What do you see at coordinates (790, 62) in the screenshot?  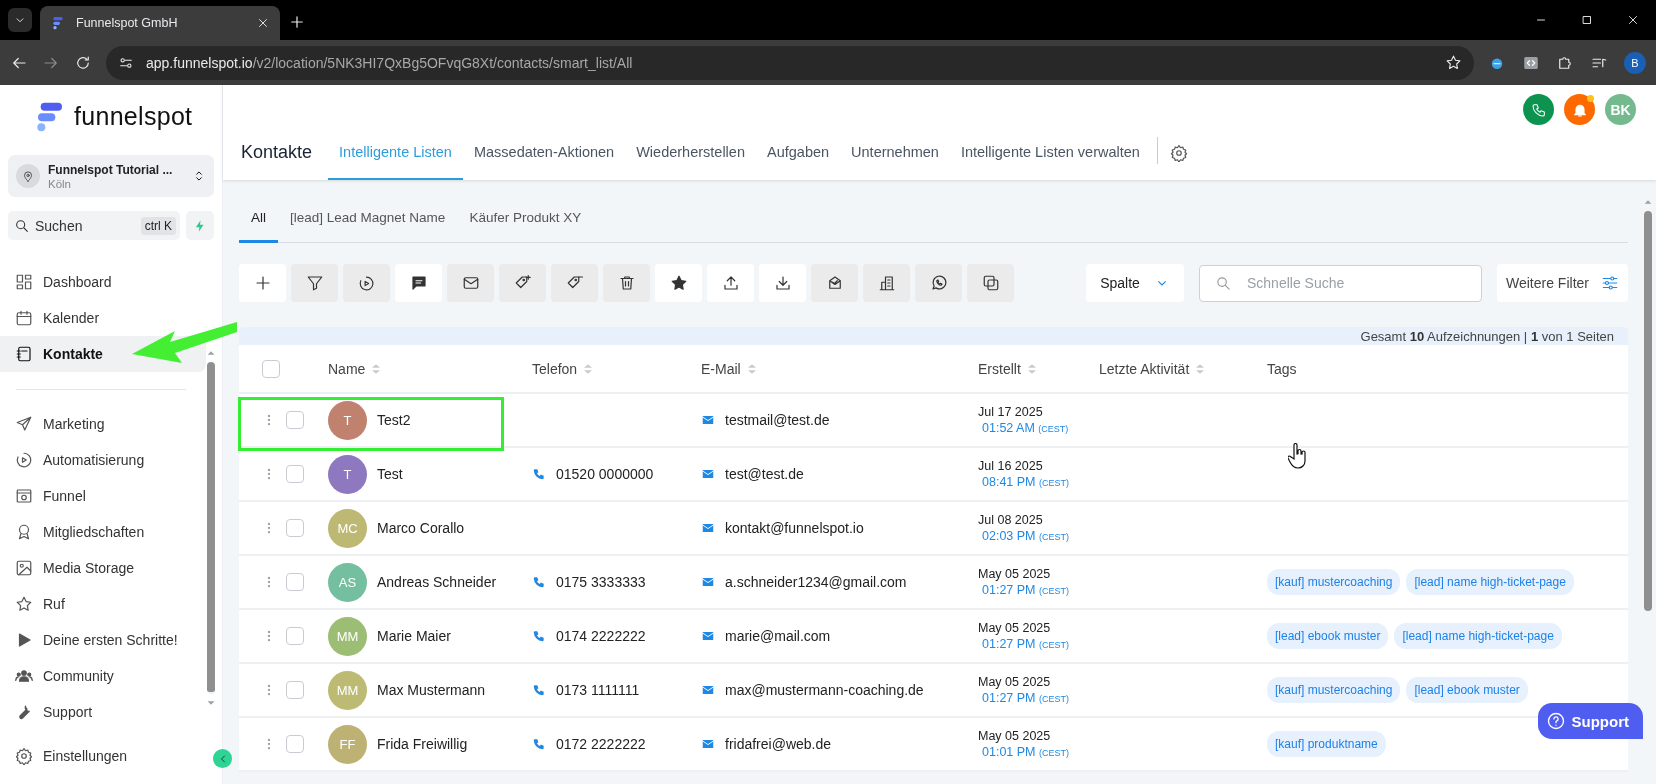 I see `address-bar: app.funnelspot.io/v2/location/5NK3HI7QxBg5OFvqG8Xt/contacts/smart_list/All` at bounding box center [790, 62].